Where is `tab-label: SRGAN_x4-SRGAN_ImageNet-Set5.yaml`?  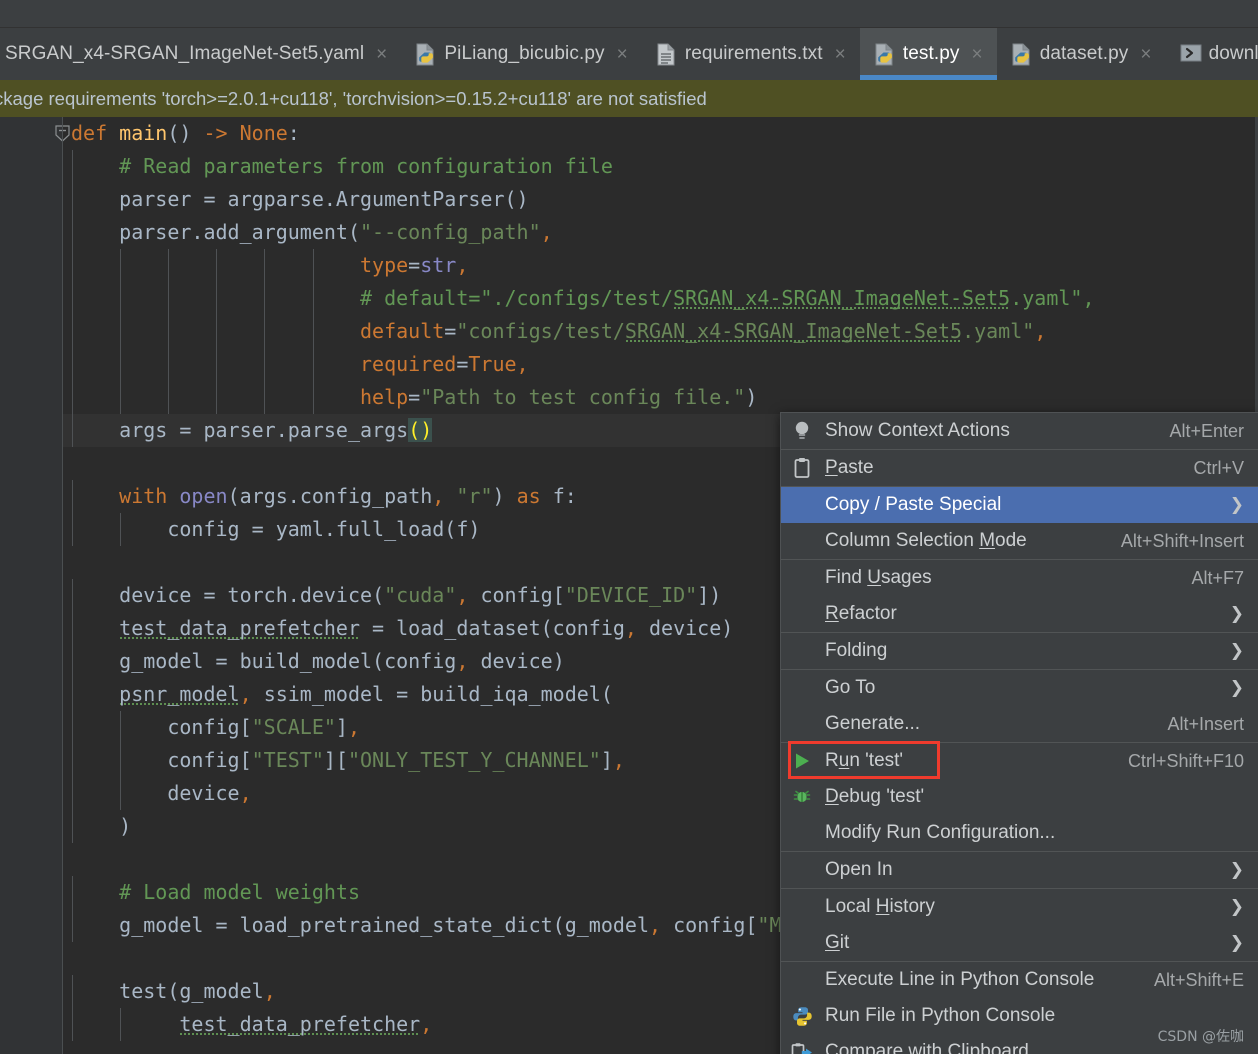
tab-label: SRGAN_x4-SRGAN_ImageNet-Set5.yaml is located at coordinates (185, 53).